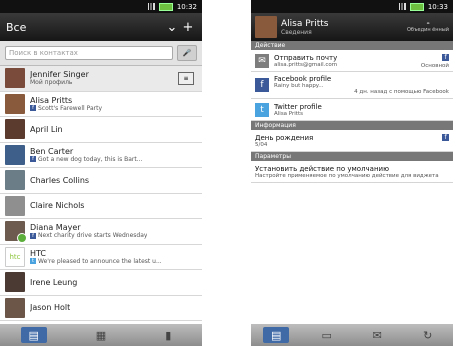 The height and width of the screenshot is (346, 456). Describe the element at coordinates (186, 78) in the screenshot. I see `business-card-icon: ≡` at that location.